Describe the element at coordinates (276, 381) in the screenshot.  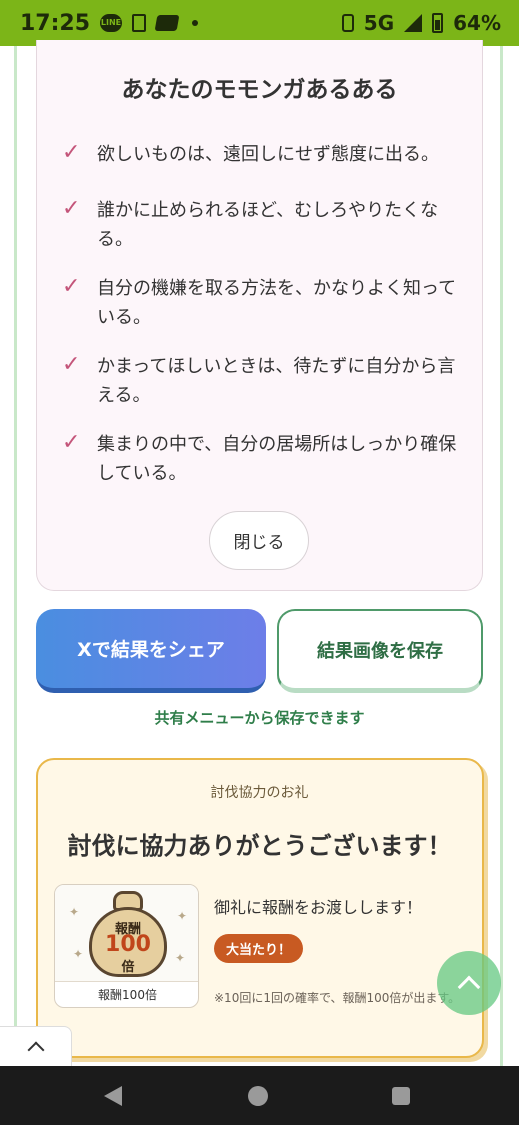
I see `aruaru-item-text: かまってほしいときは、待たずに自分から言える。` at that location.